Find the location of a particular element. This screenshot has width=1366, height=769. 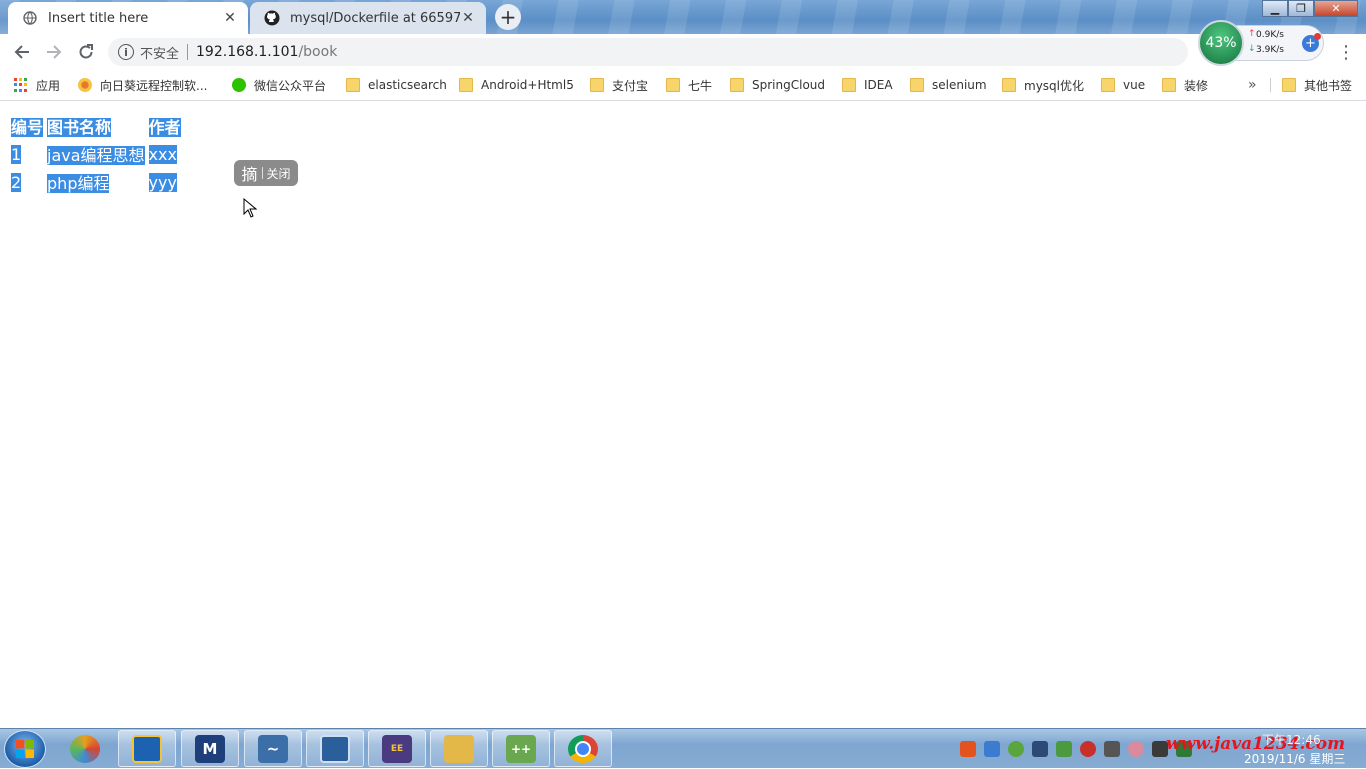

bookmark-springcloud: SpringCloud is located at coordinates (777, 85).